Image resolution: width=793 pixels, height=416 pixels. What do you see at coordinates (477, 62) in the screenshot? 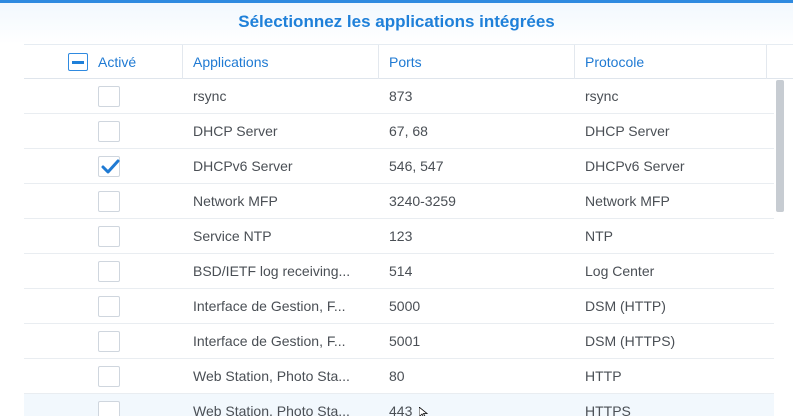
I see `column-header-ports: Ports` at bounding box center [477, 62].